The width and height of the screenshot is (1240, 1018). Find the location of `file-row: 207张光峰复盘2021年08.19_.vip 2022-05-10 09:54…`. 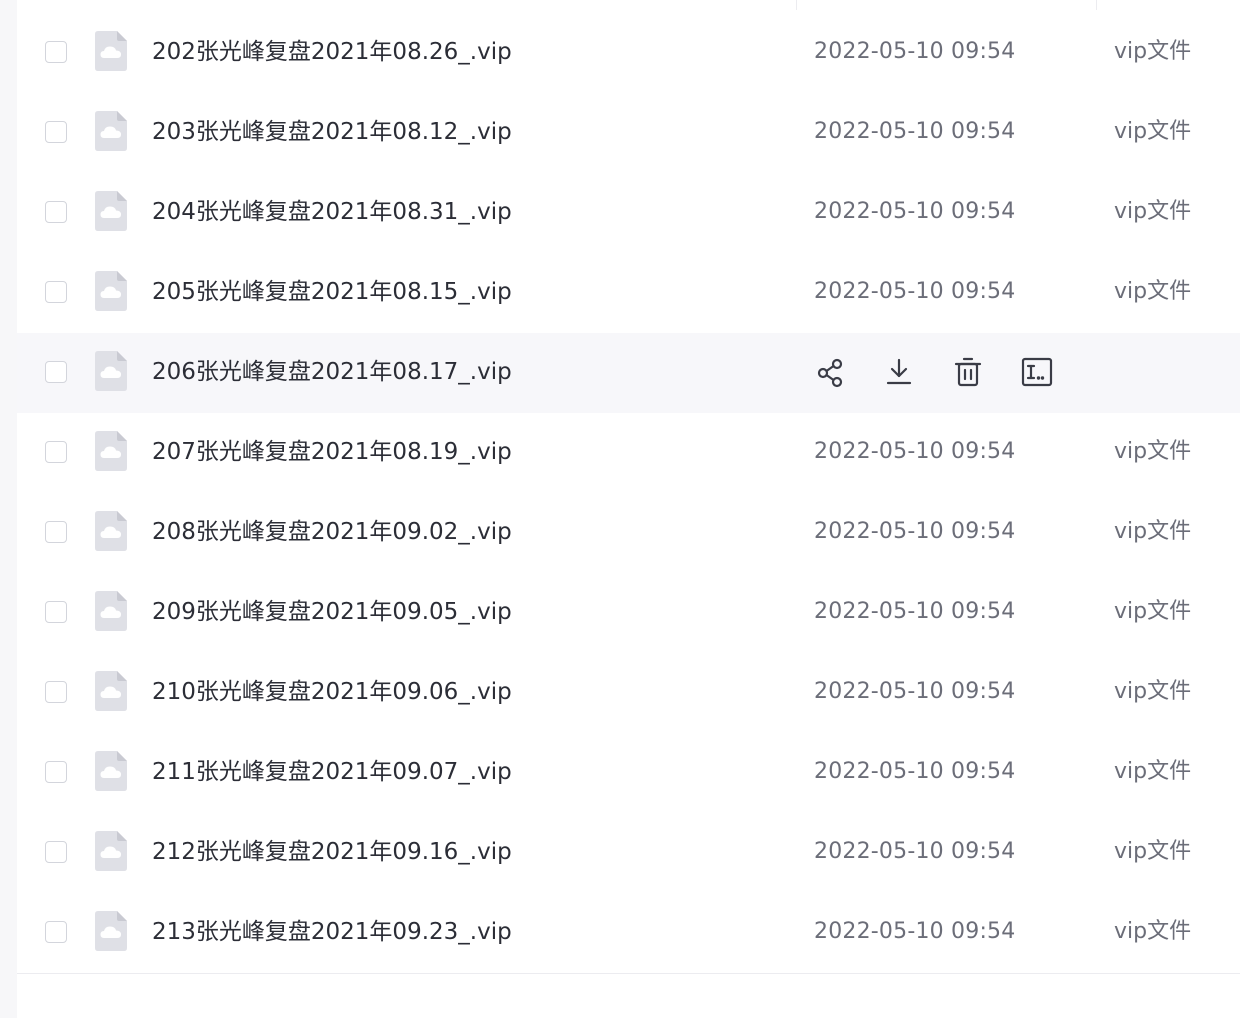

file-row: 207张光峰复盘2021年08.19_.vip 2022-05-10 09:54… is located at coordinates (628, 453).